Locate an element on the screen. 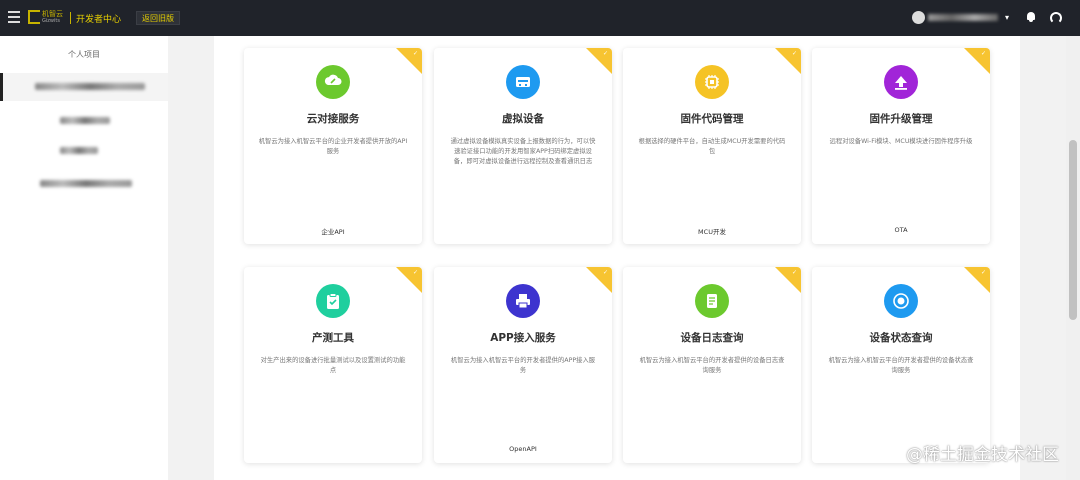 This screenshot has height=480, width=1080. card-description: 机智云为接入机智云平台的开发者提供的设备状态查询服务 is located at coordinates (901, 365).